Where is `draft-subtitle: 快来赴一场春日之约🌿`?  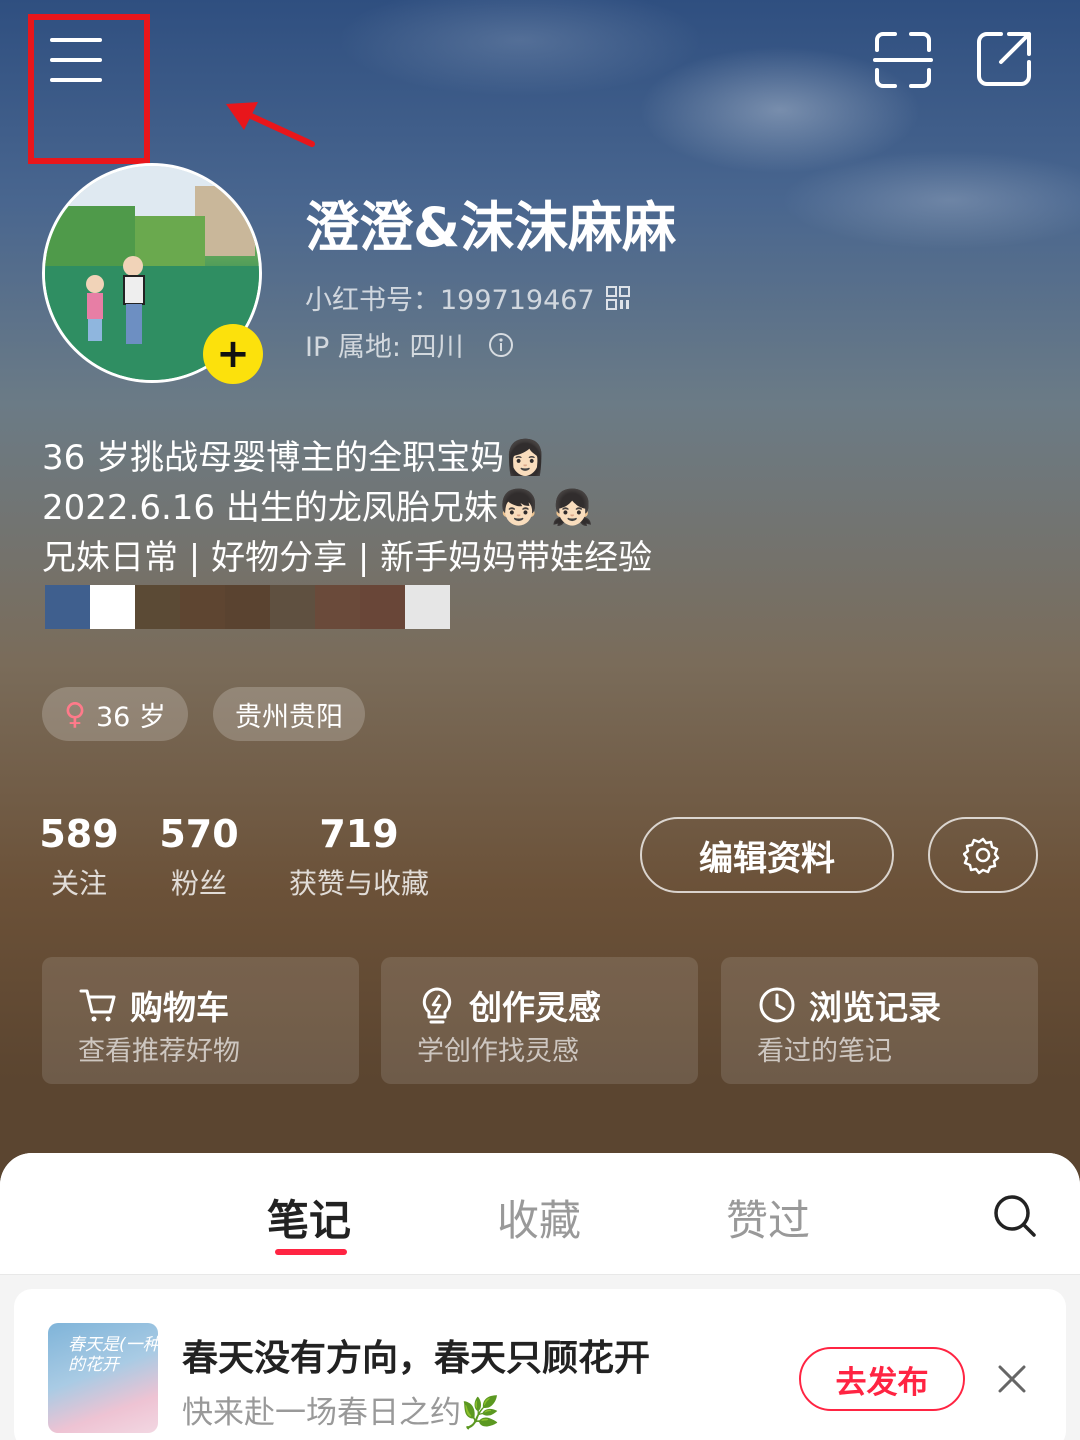
draft-subtitle: 快来赴一场春日之约🌿 is located at coordinates (341, 1413).